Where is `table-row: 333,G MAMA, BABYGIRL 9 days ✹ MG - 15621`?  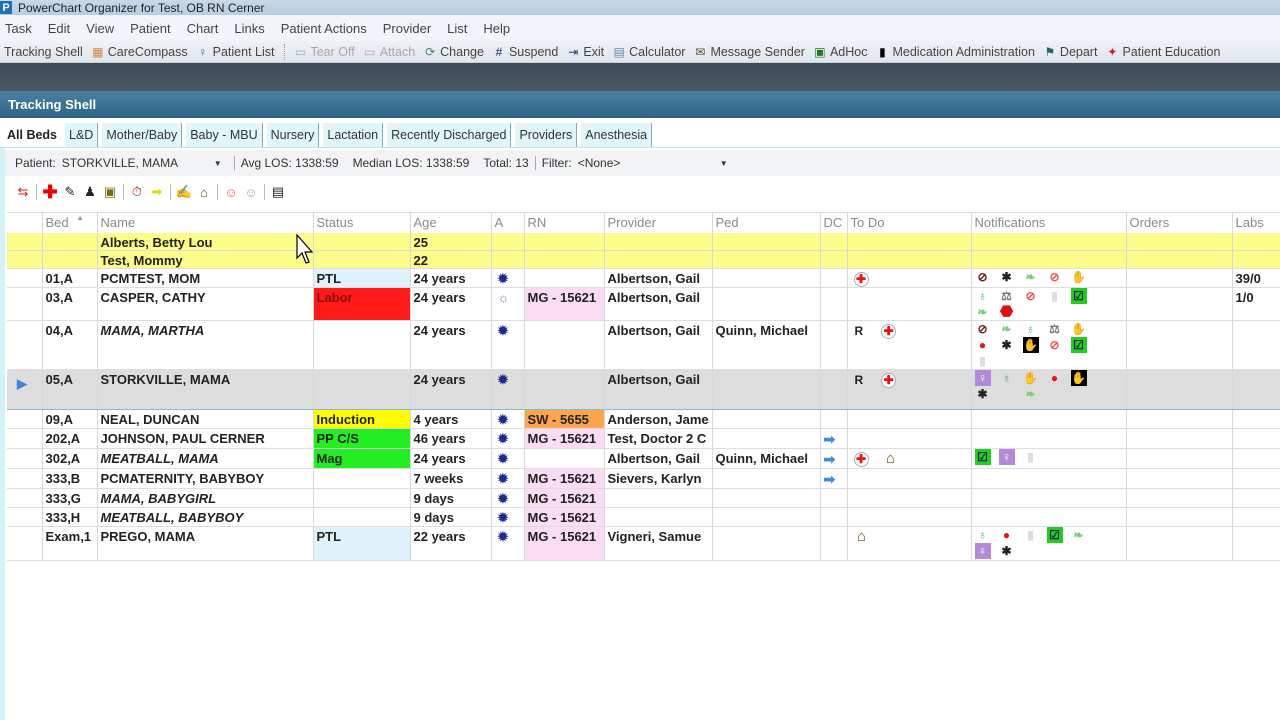 table-row: 333,G MAMA, BABYGIRL 9 days ✹ MG - 15621 is located at coordinates (643, 498).